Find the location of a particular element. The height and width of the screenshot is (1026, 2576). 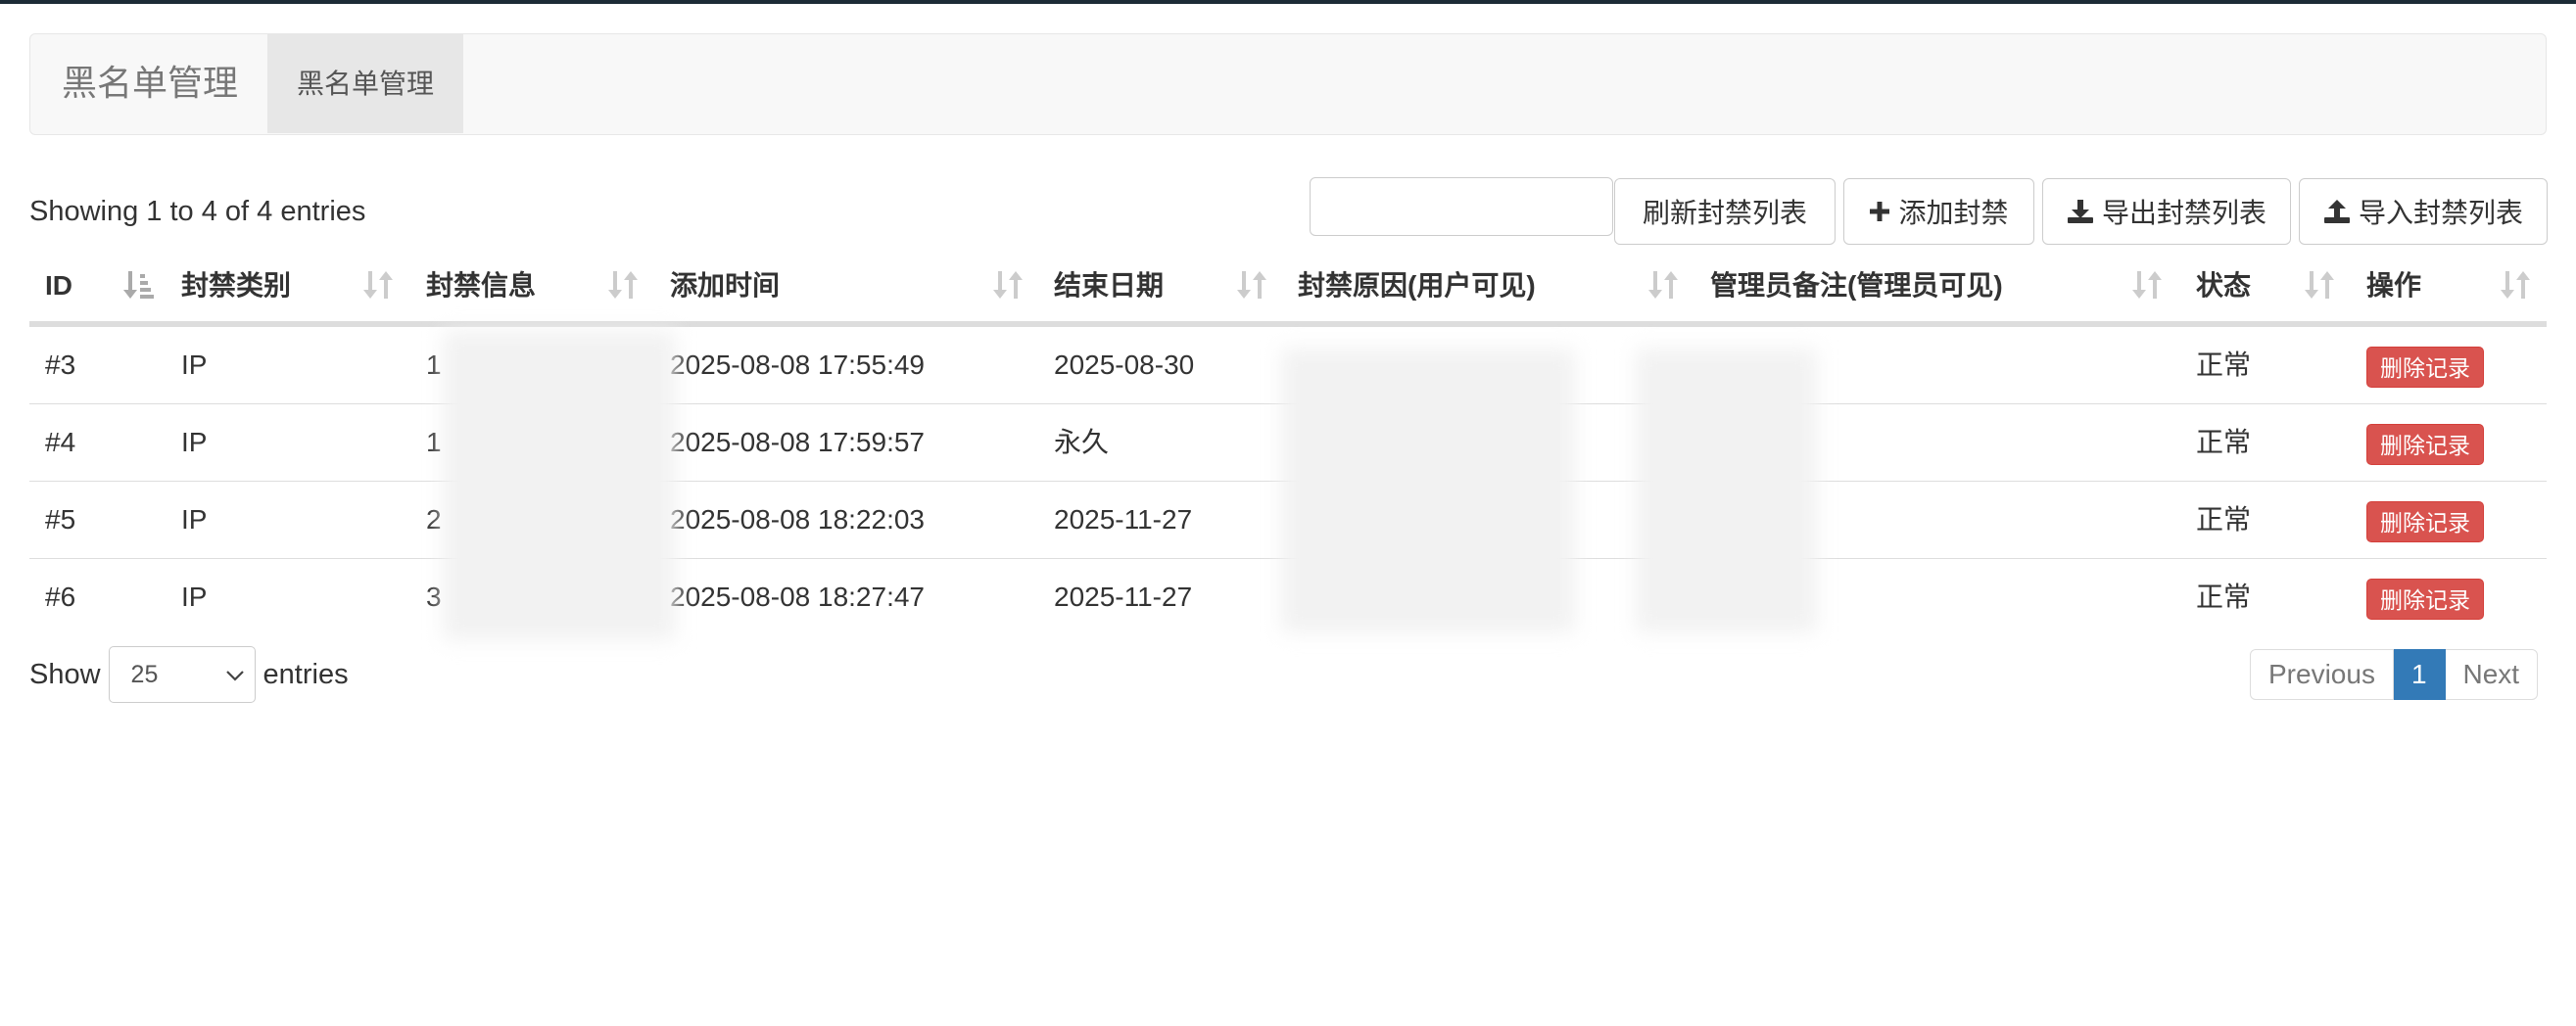

length-menu-suffix: entries is located at coordinates (305, 674).